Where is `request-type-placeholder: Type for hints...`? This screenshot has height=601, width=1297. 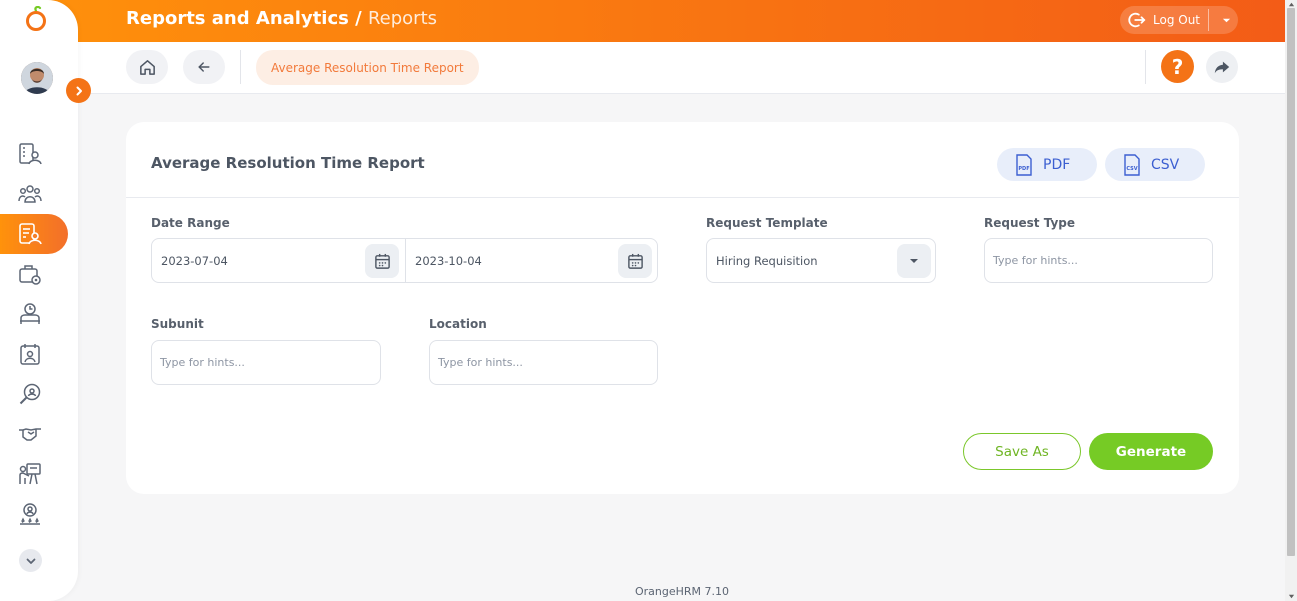 request-type-placeholder: Type for hints... is located at coordinates (1035, 260).